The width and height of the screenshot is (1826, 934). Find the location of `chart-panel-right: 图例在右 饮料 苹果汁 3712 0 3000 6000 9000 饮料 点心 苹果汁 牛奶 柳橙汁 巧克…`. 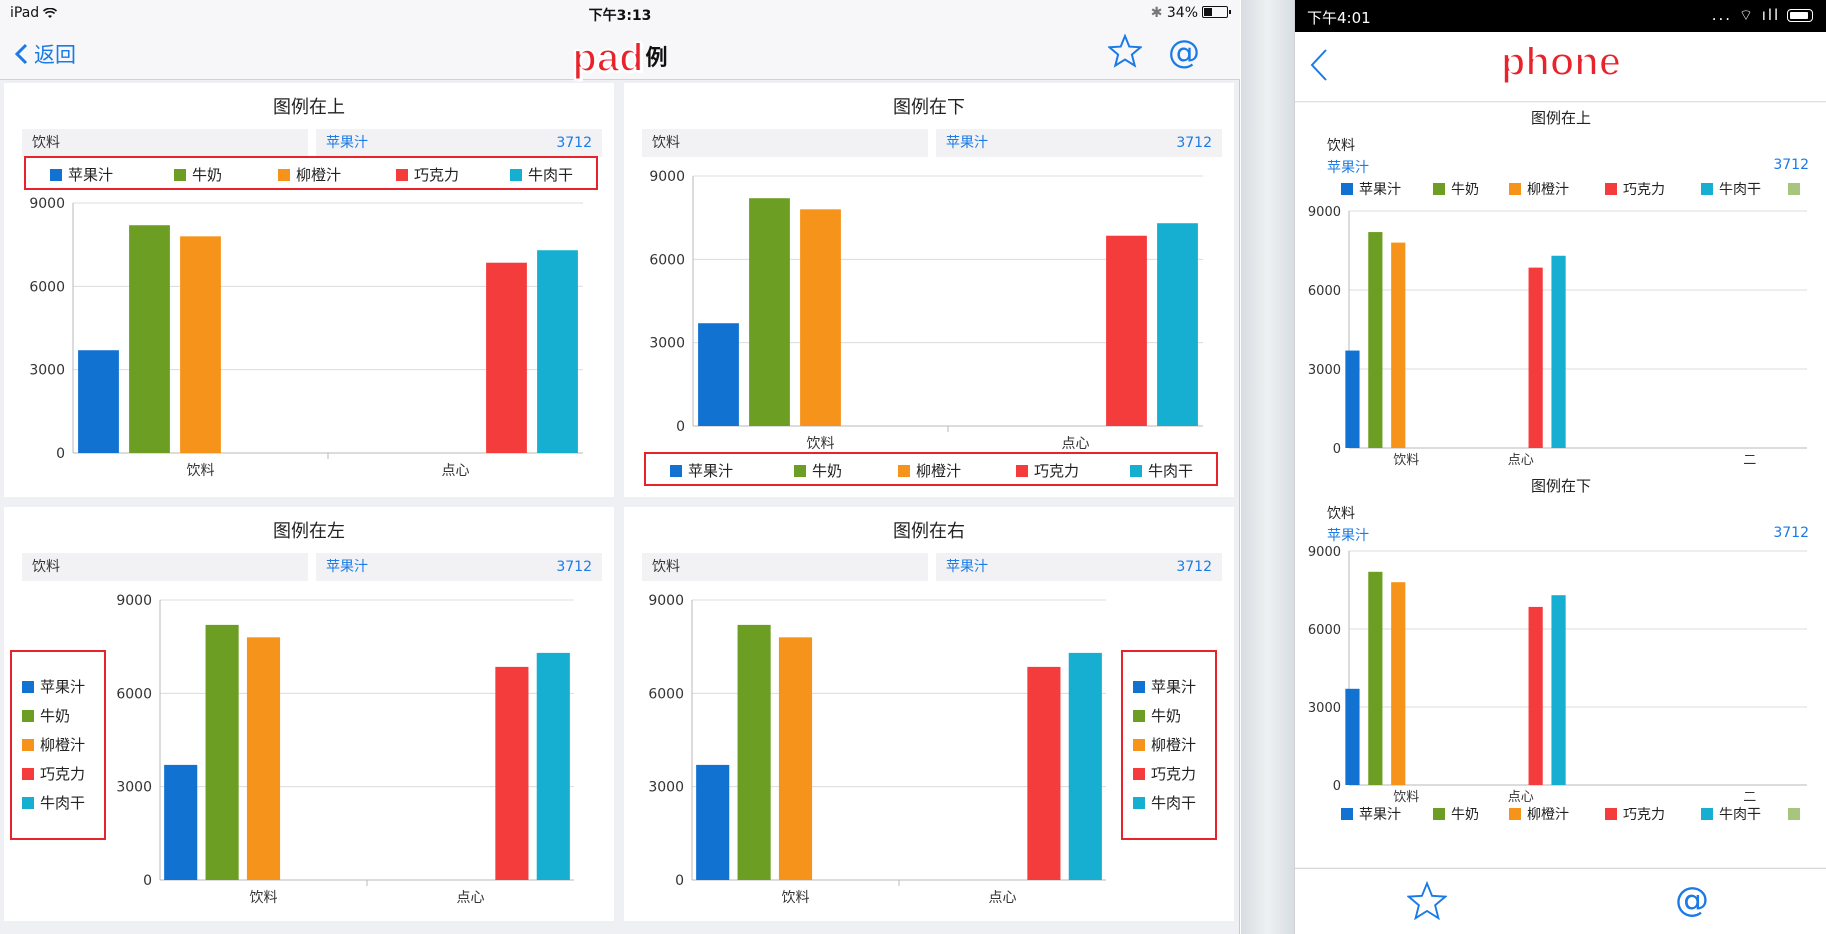

chart-panel-right: 图例在右 饮料 苹果汁 3712 0 3000 6000 9000 饮料 点心 苹果汁 牛奶 柳橙汁 巧克… is located at coordinates (929, 714).